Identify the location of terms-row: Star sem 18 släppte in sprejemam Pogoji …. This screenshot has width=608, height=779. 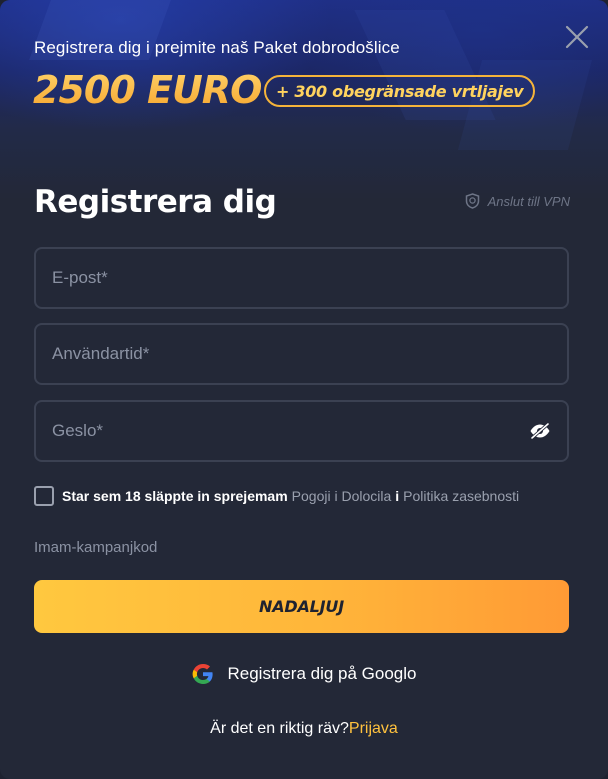
(276, 496).